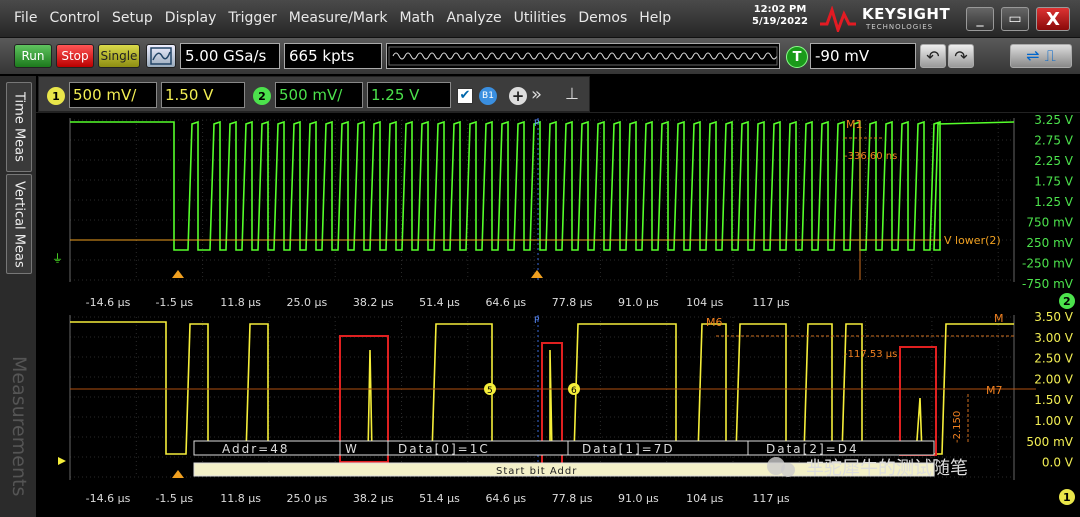 This screenshot has width=1080, height=517. What do you see at coordinates (256, 449) in the screenshot?
I see `bus-addr: Addr=48` at bounding box center [256, 449].